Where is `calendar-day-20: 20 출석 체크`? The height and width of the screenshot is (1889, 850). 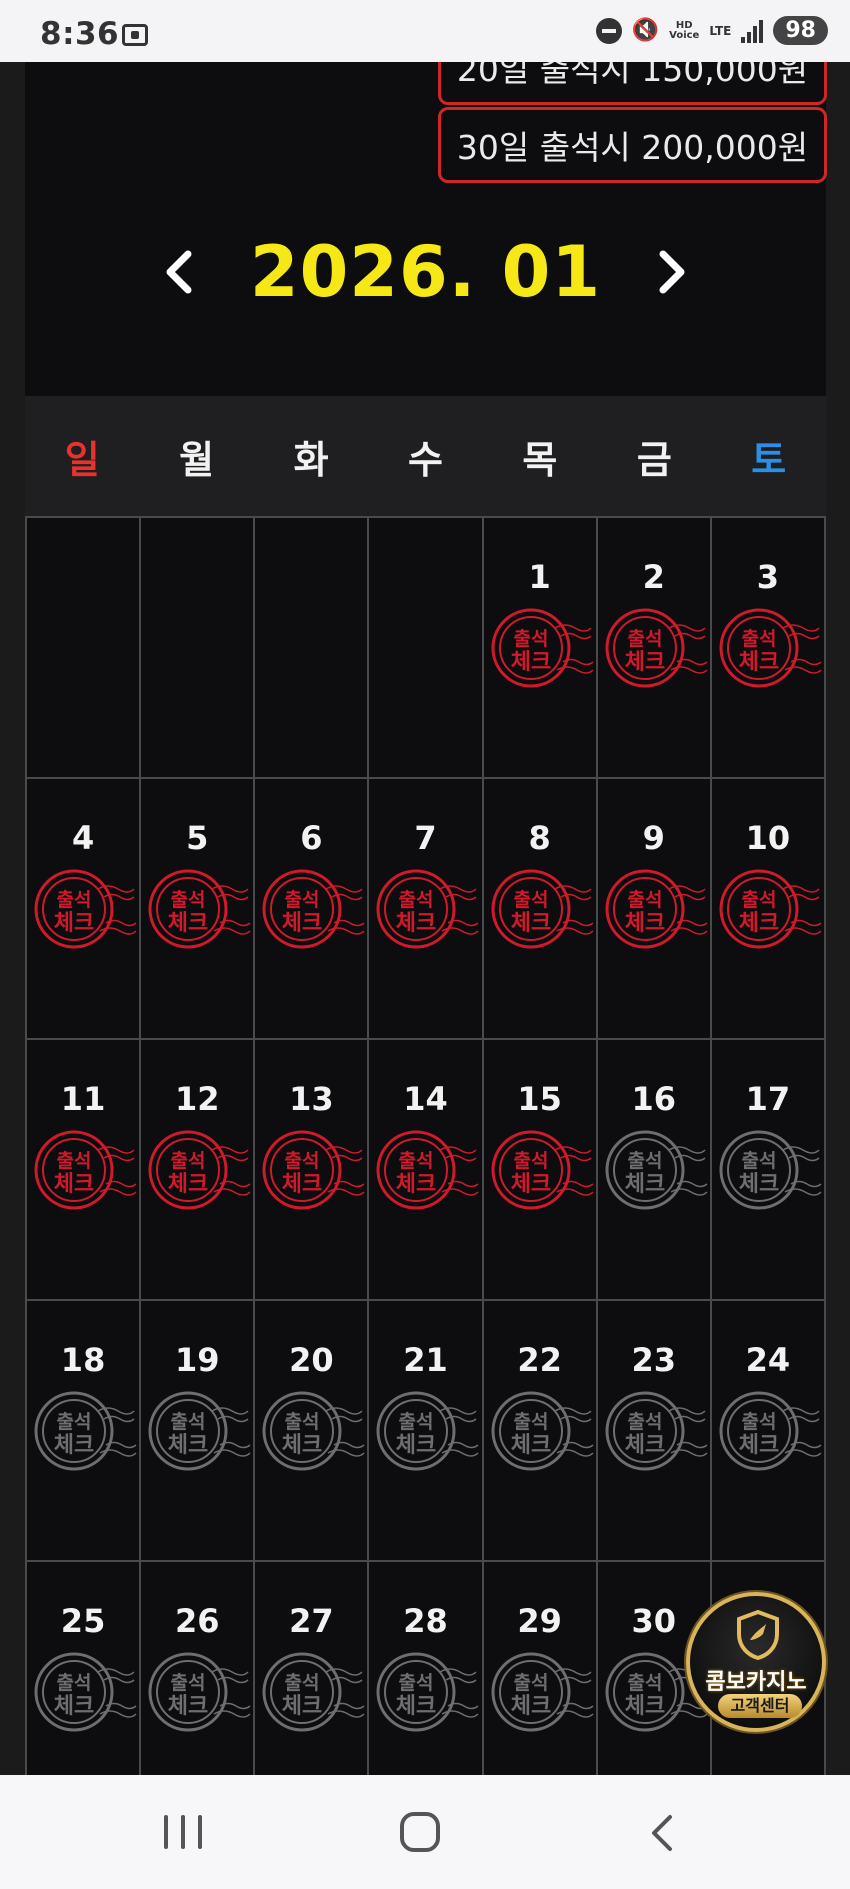
calendar-day-20: 20 출석 체크 is located at coordinates (312, 1431).